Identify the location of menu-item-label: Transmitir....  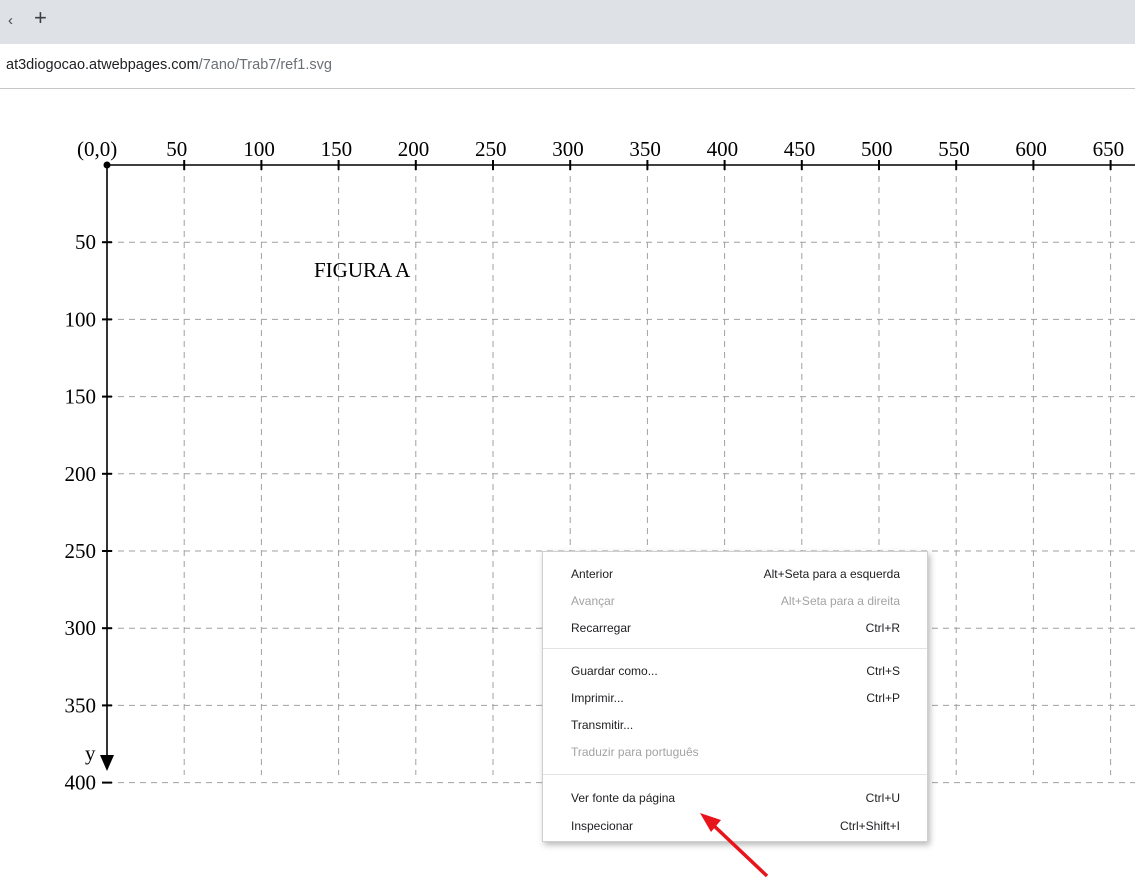
(602, 725).